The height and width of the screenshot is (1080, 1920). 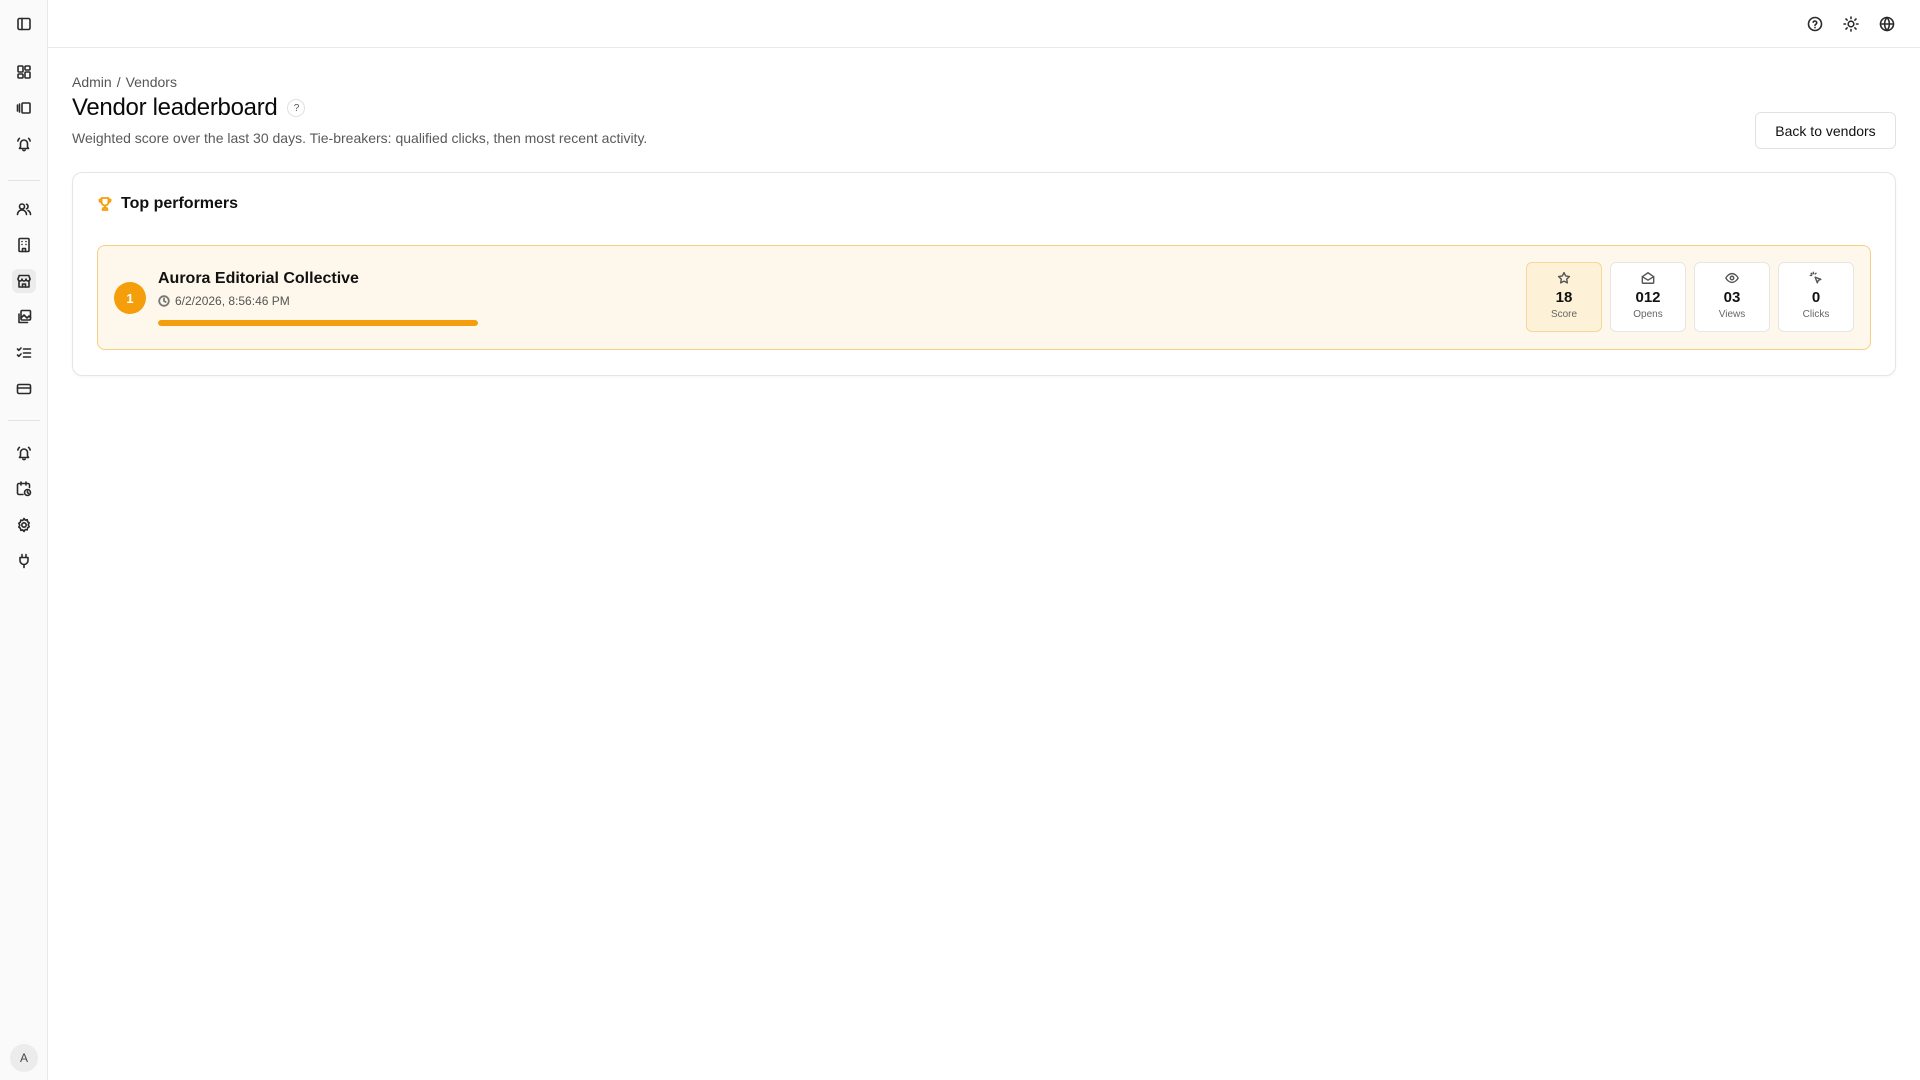 I want to click on score-progress-fill, so click(x=318, y=323).